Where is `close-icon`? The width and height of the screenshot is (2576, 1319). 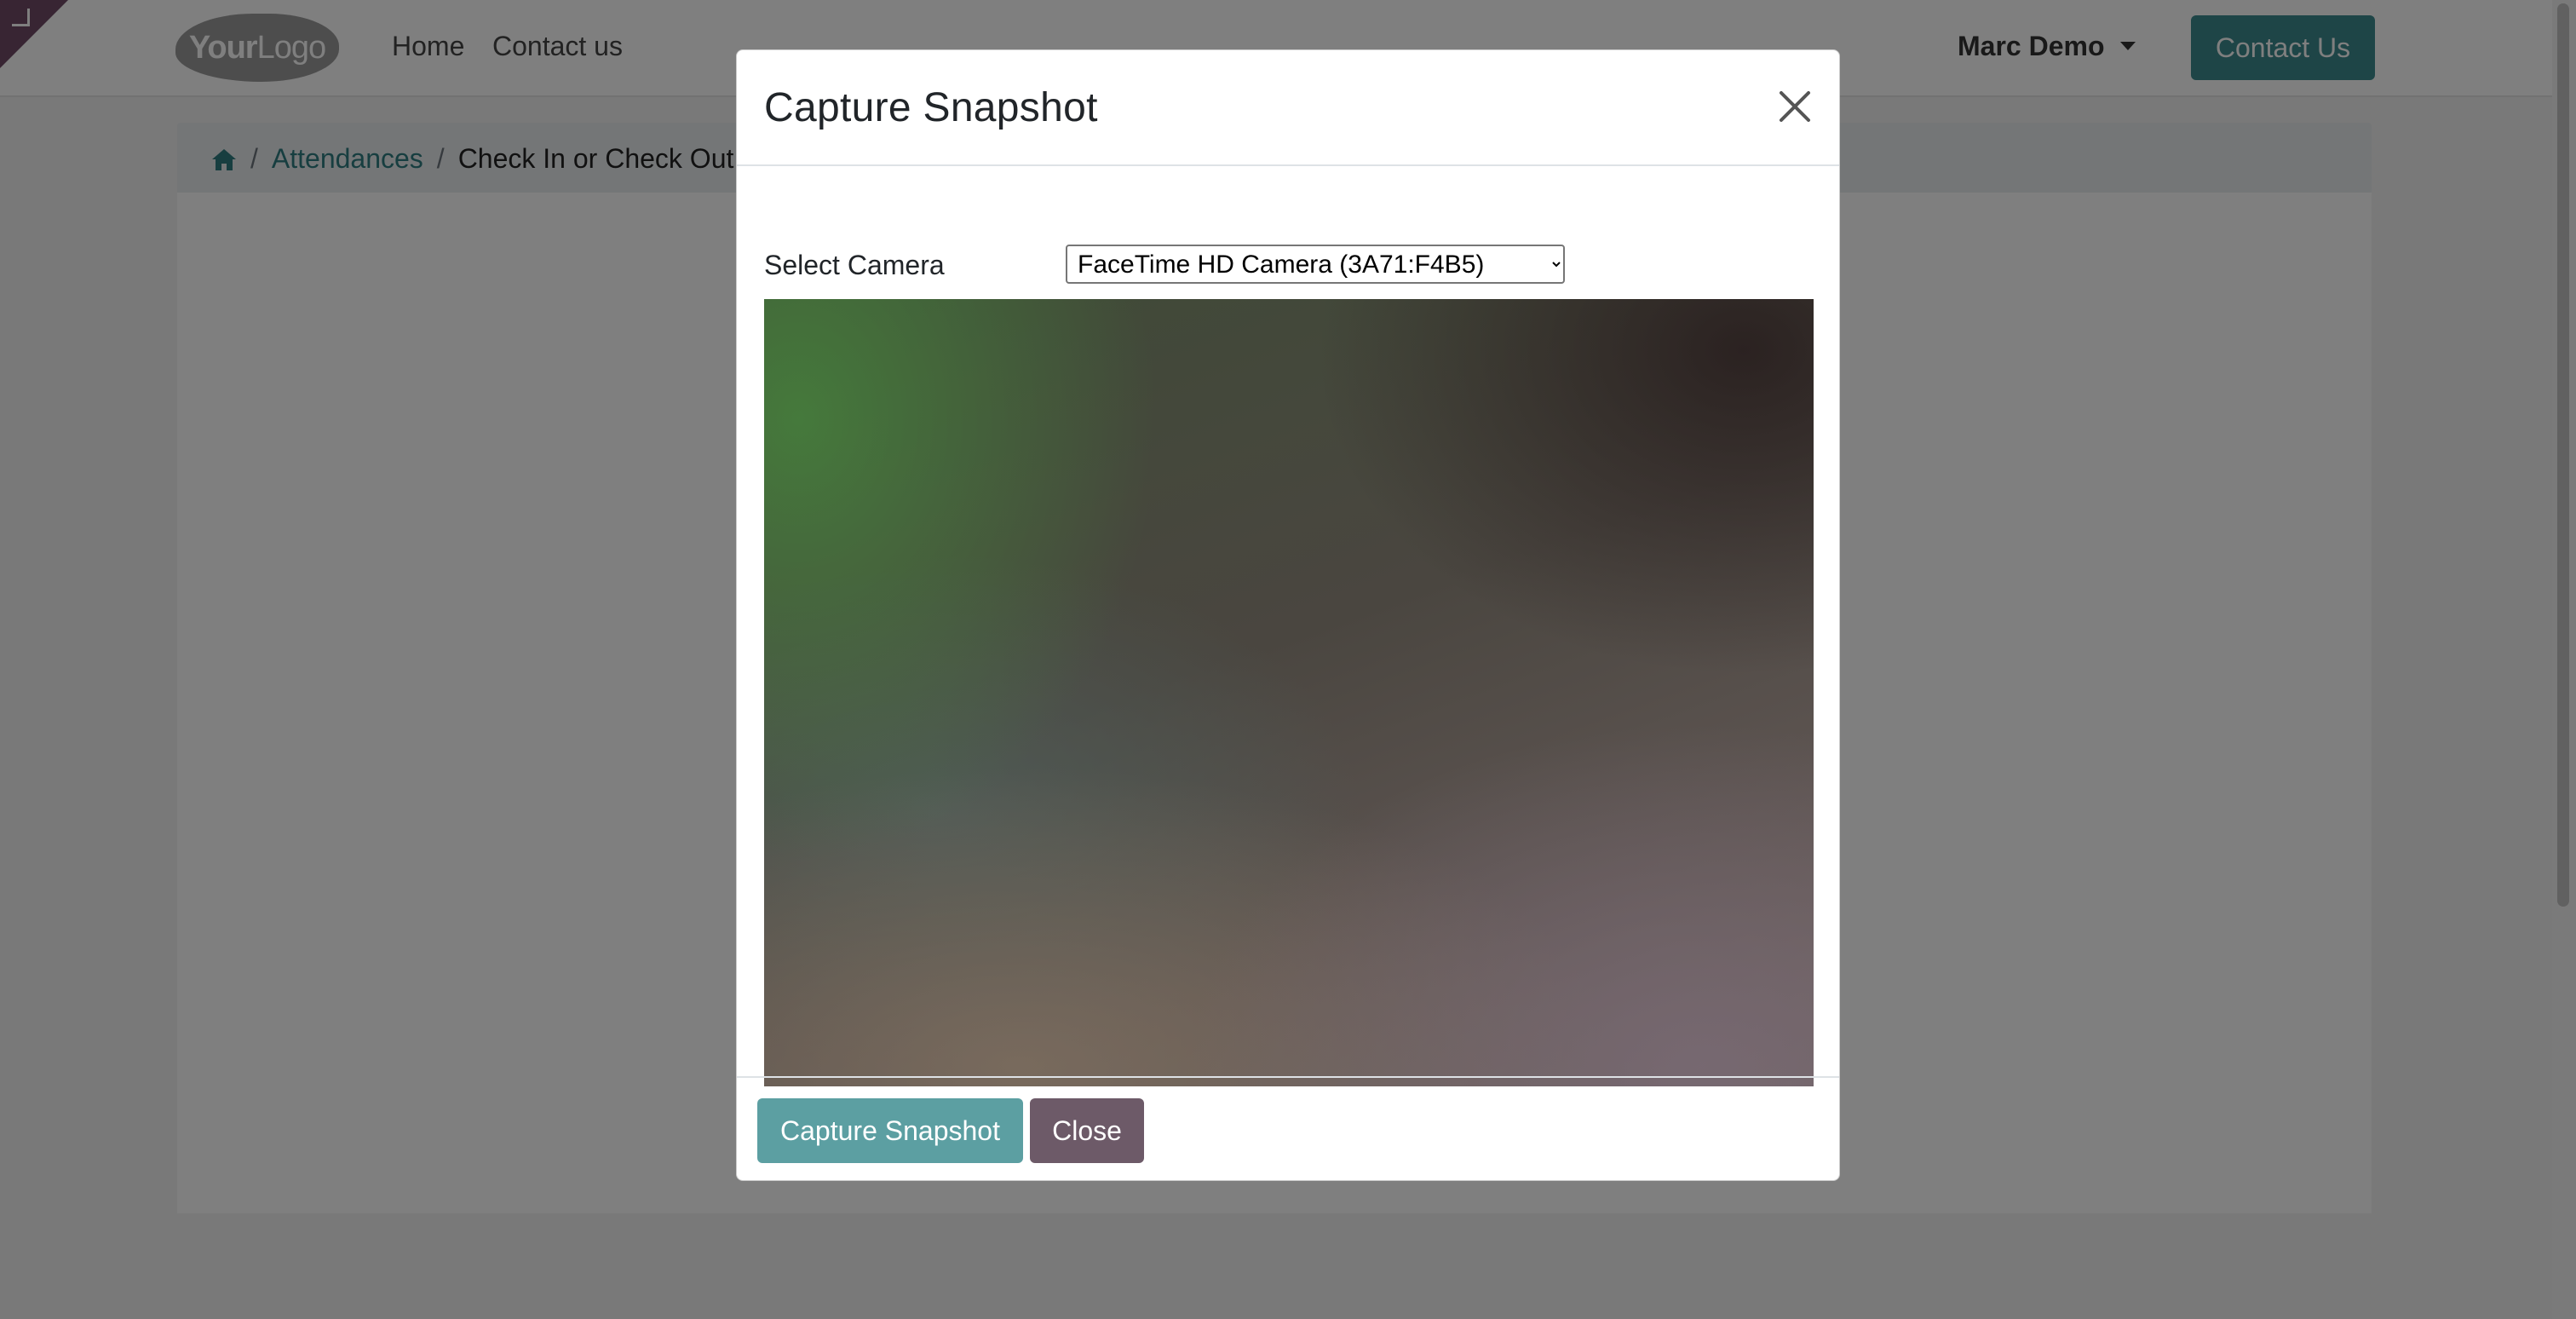 close-icon is located at coordinates (1795, 106).